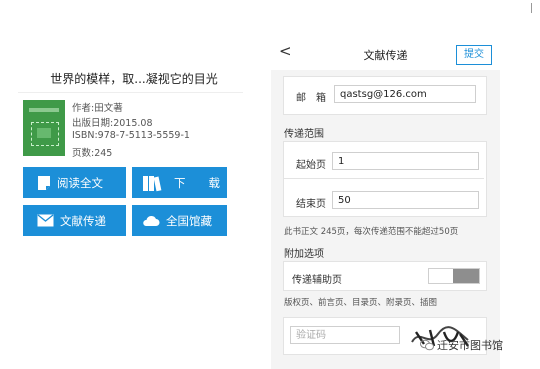 The width and height of the screenshot is (540, 369). I want to click on toggle-knob, so click(466, 276).